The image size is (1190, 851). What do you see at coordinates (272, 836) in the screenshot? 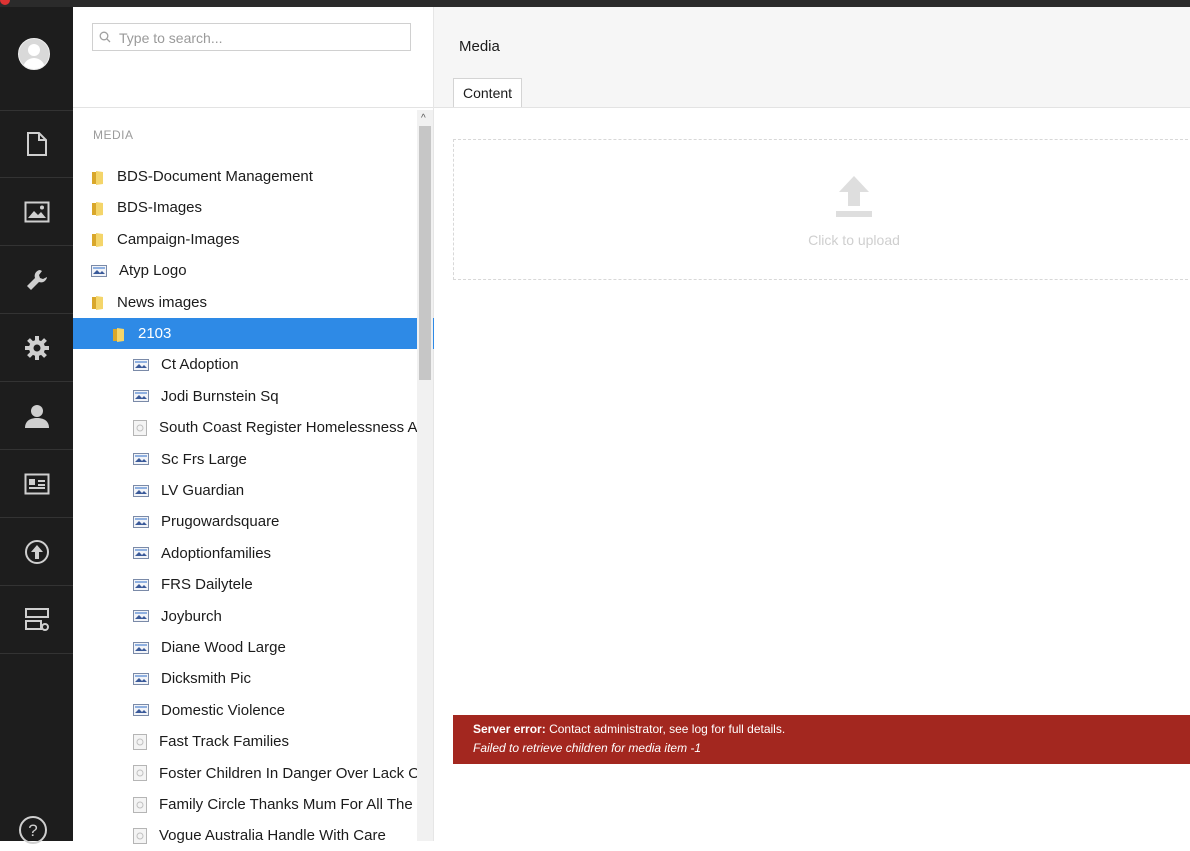
I see `tree-node-label: Vogue Australia Handle With Care` at bounding box center [272, 836].